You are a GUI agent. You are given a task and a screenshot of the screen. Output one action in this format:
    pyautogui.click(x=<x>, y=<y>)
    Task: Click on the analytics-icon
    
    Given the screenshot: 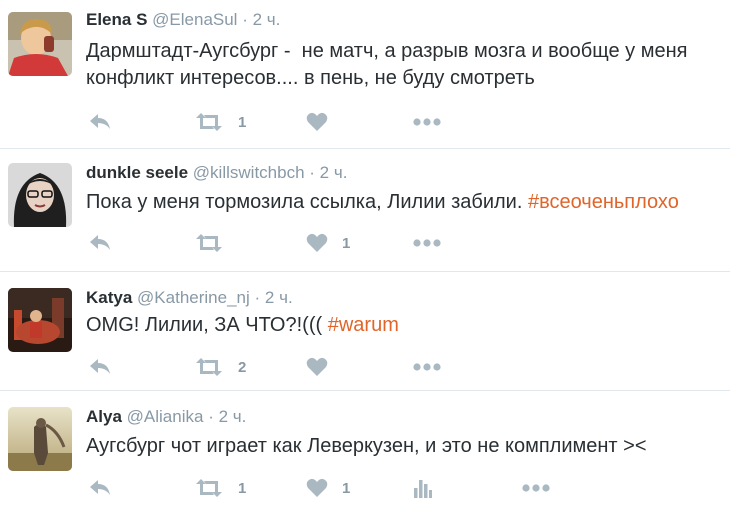 What is the action you would take?
    pyautogui.click(x=423, y=489)
    